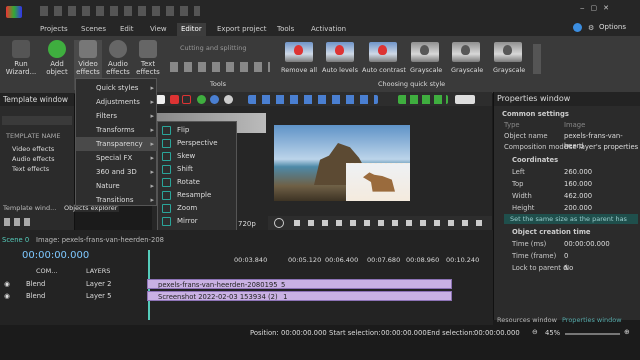 This screenshot has width=640, height=360. I want to click on playback-controls, so click(389, 223).